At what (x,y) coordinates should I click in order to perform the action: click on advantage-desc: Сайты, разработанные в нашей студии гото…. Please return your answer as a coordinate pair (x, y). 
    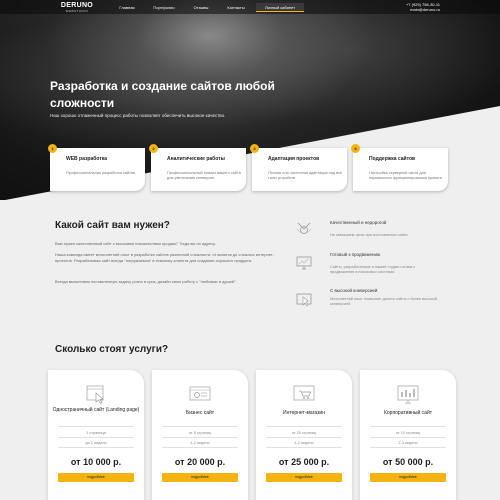
    Looking at the image, I should click on (373, 269).